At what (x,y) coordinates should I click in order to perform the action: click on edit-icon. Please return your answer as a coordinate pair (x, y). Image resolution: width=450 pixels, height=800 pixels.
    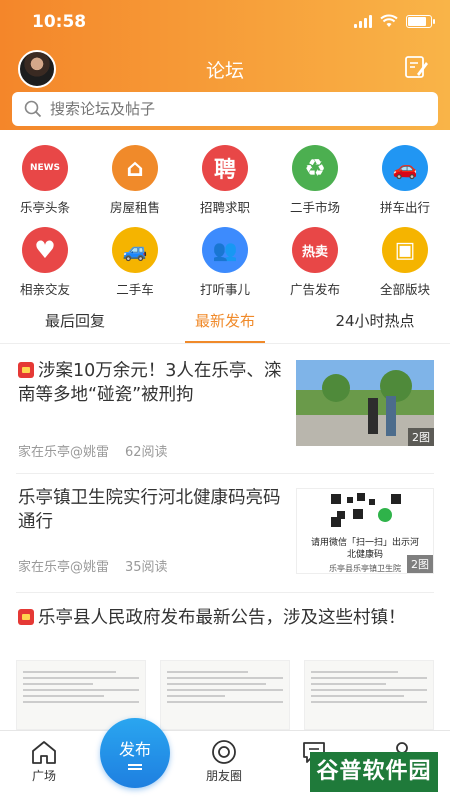
    Looking at the image, I should click on (416, 67).